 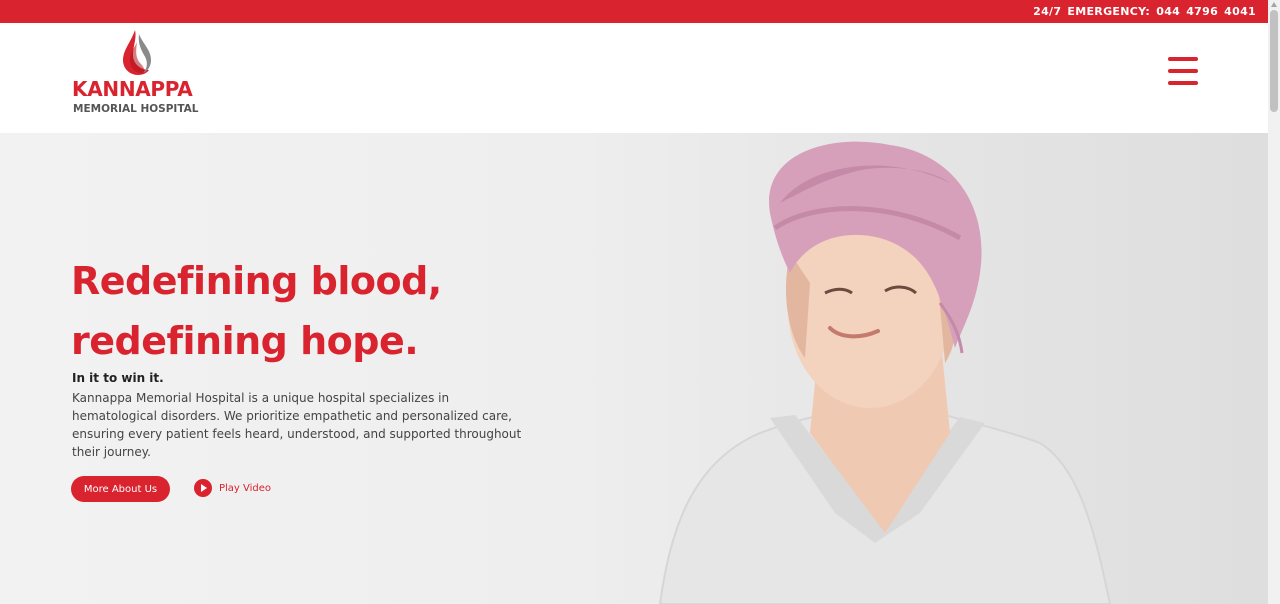 I want to click on scrollbar-thumb, so click(x=1274, y=61).